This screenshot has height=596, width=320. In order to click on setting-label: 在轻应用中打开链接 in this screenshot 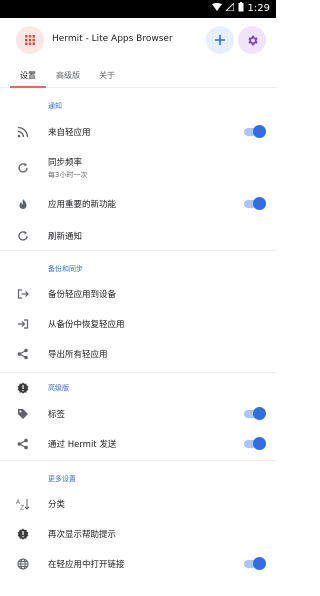, I will do `click(86, 565)`.